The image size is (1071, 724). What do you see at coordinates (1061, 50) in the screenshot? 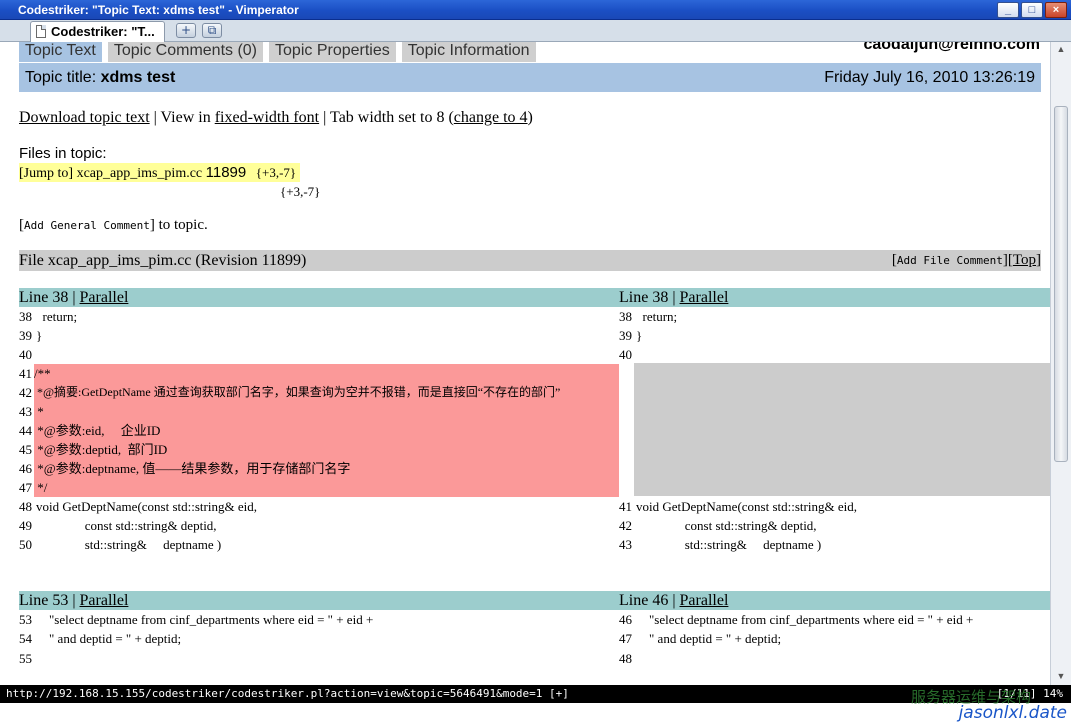
I see `scroll-up-arrow-icon: ▲` at bounding box center [1061, 50].